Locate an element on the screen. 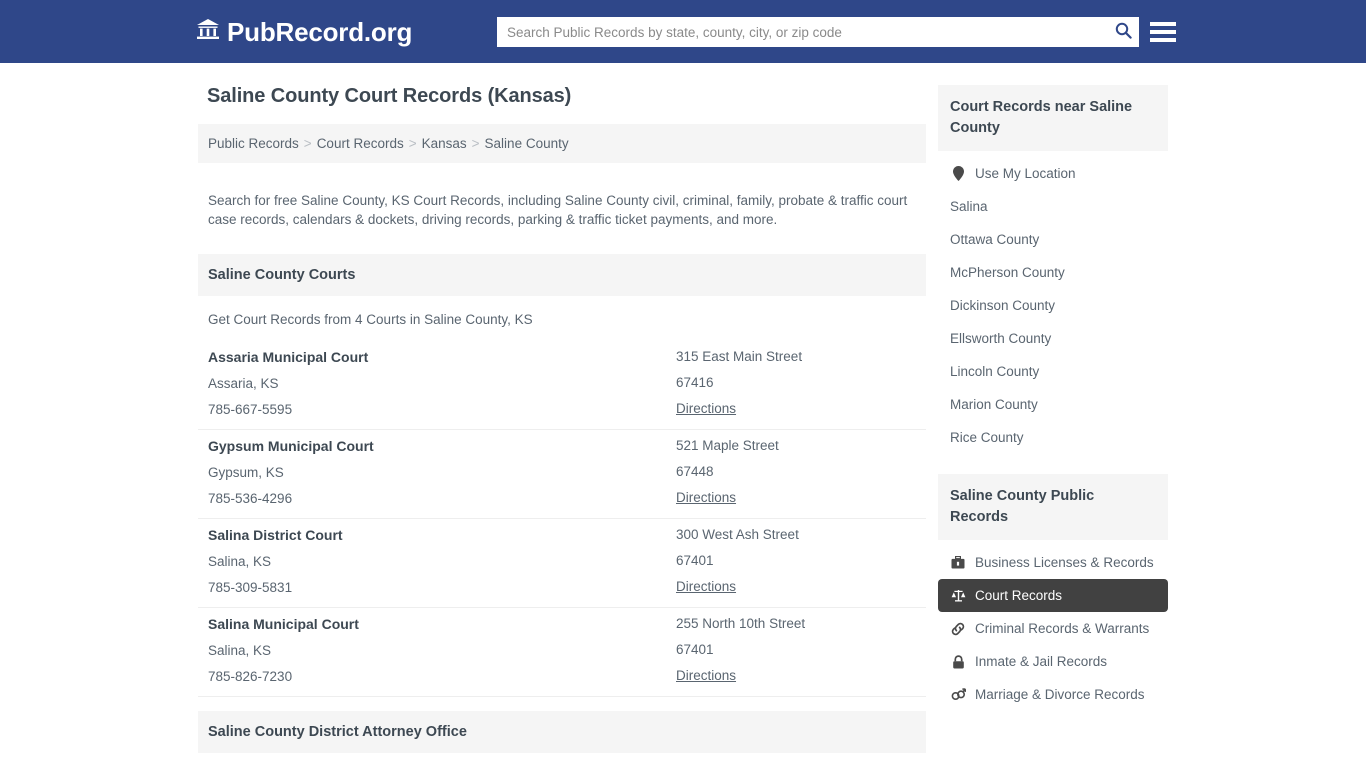  search-bar is located at coordinates (818, 32).